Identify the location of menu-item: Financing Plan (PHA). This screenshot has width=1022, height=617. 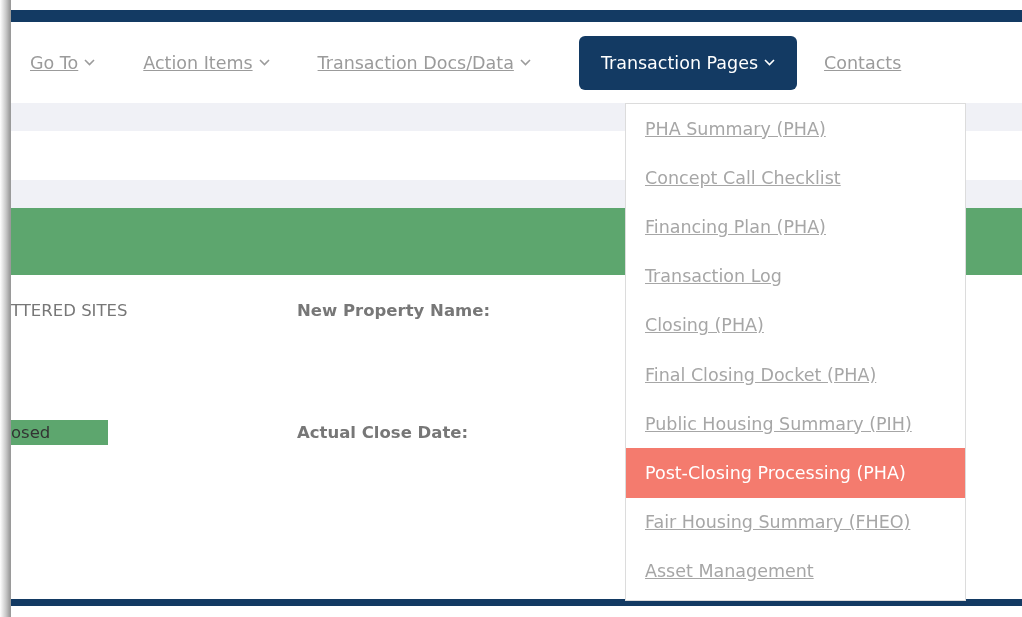
(795, 227).